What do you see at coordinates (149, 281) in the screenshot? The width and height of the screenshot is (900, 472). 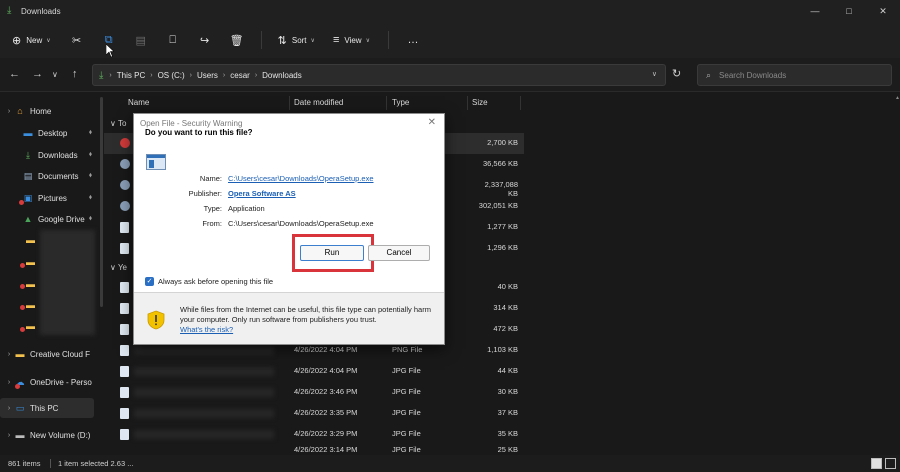 I see `always-ask-checkbox: ✓` at bounding box center [149, 281].